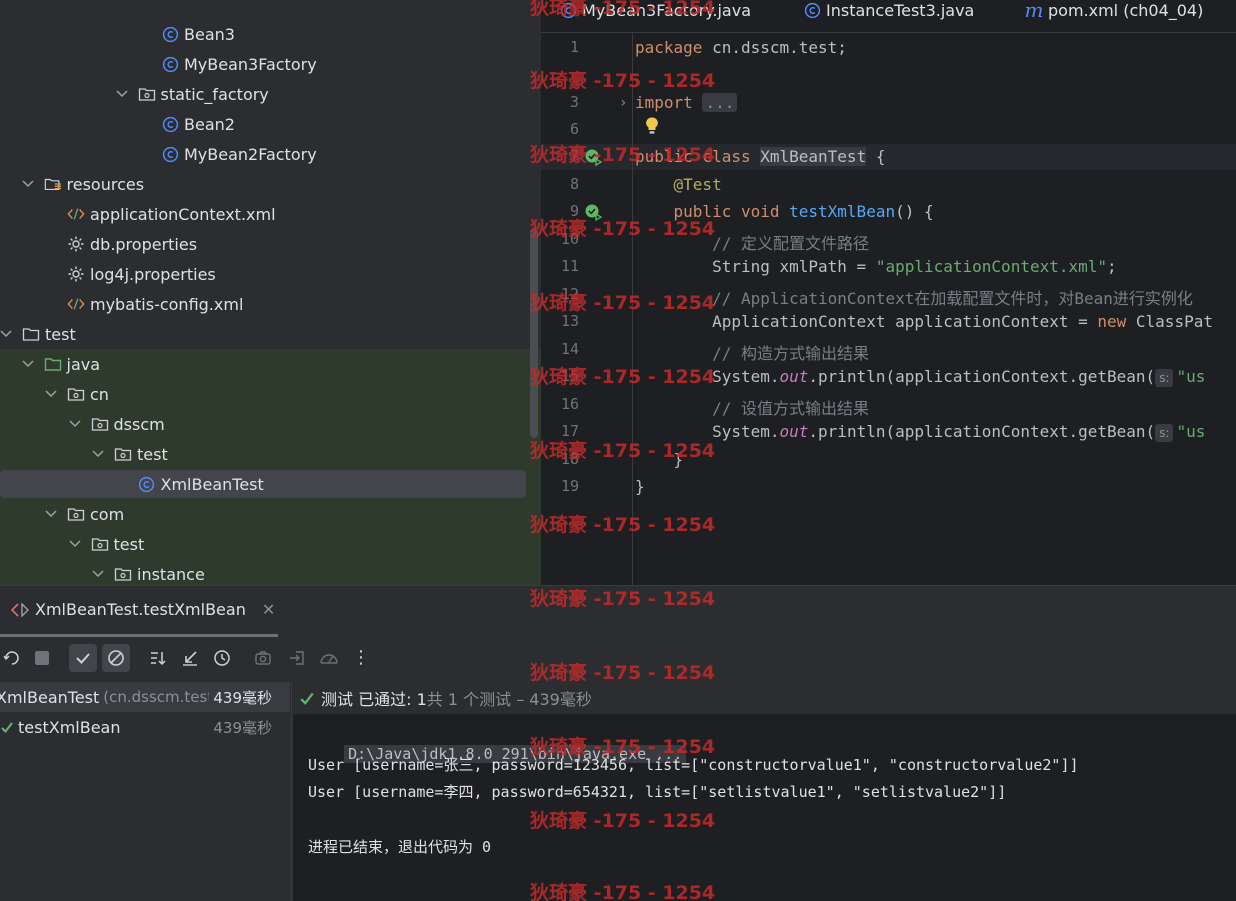 This screenshot has height=901, width=1236. I want to click on code-line: 19}, so click(888, 487).